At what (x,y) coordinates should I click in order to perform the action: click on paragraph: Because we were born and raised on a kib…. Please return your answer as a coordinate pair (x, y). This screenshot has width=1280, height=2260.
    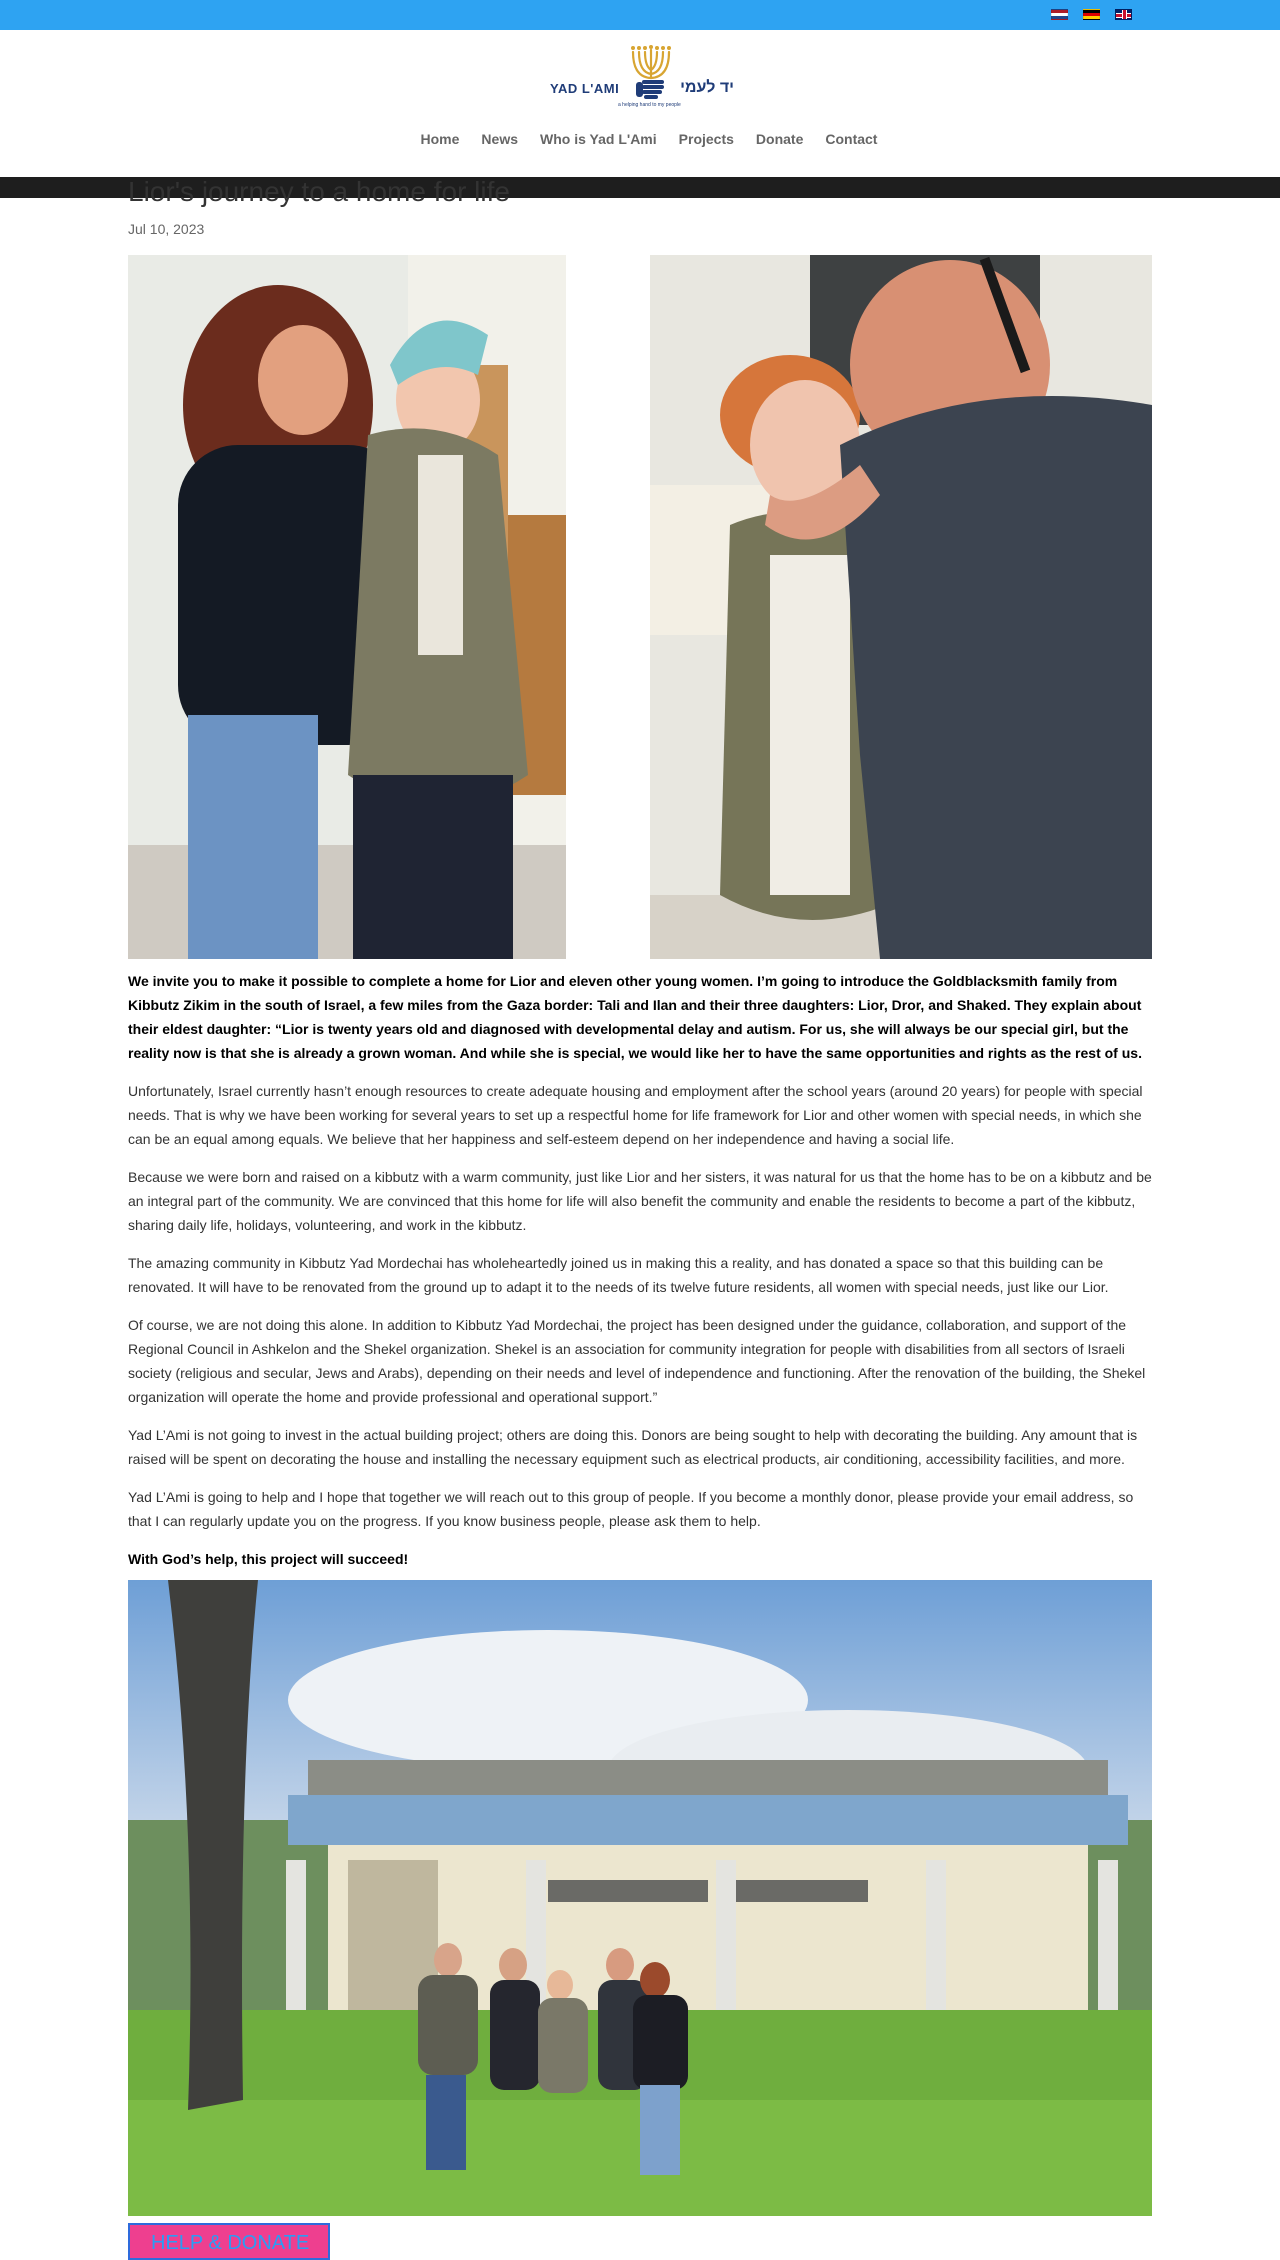
    Looking at the image, I should click on (640, 1201).